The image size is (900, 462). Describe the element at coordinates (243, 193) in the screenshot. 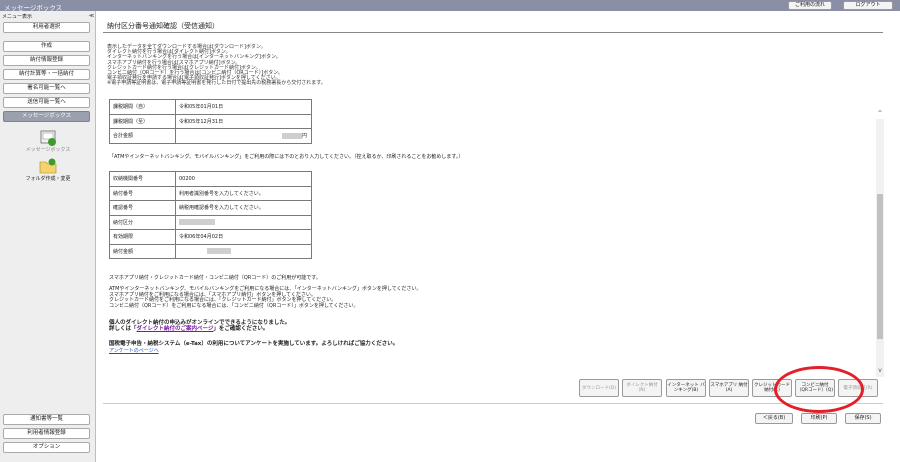

I see `table-cell-value: 利用者識別番号を入力してください。` at that location.